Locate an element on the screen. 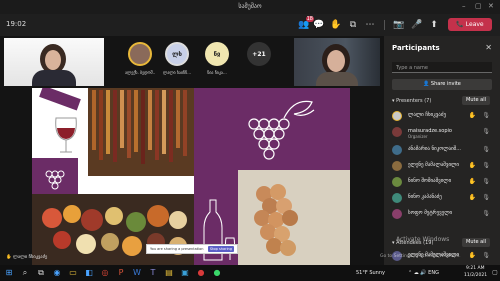 The image size is (500, 281). mute-all-button: Mute all is located at coordinates (476, 100).